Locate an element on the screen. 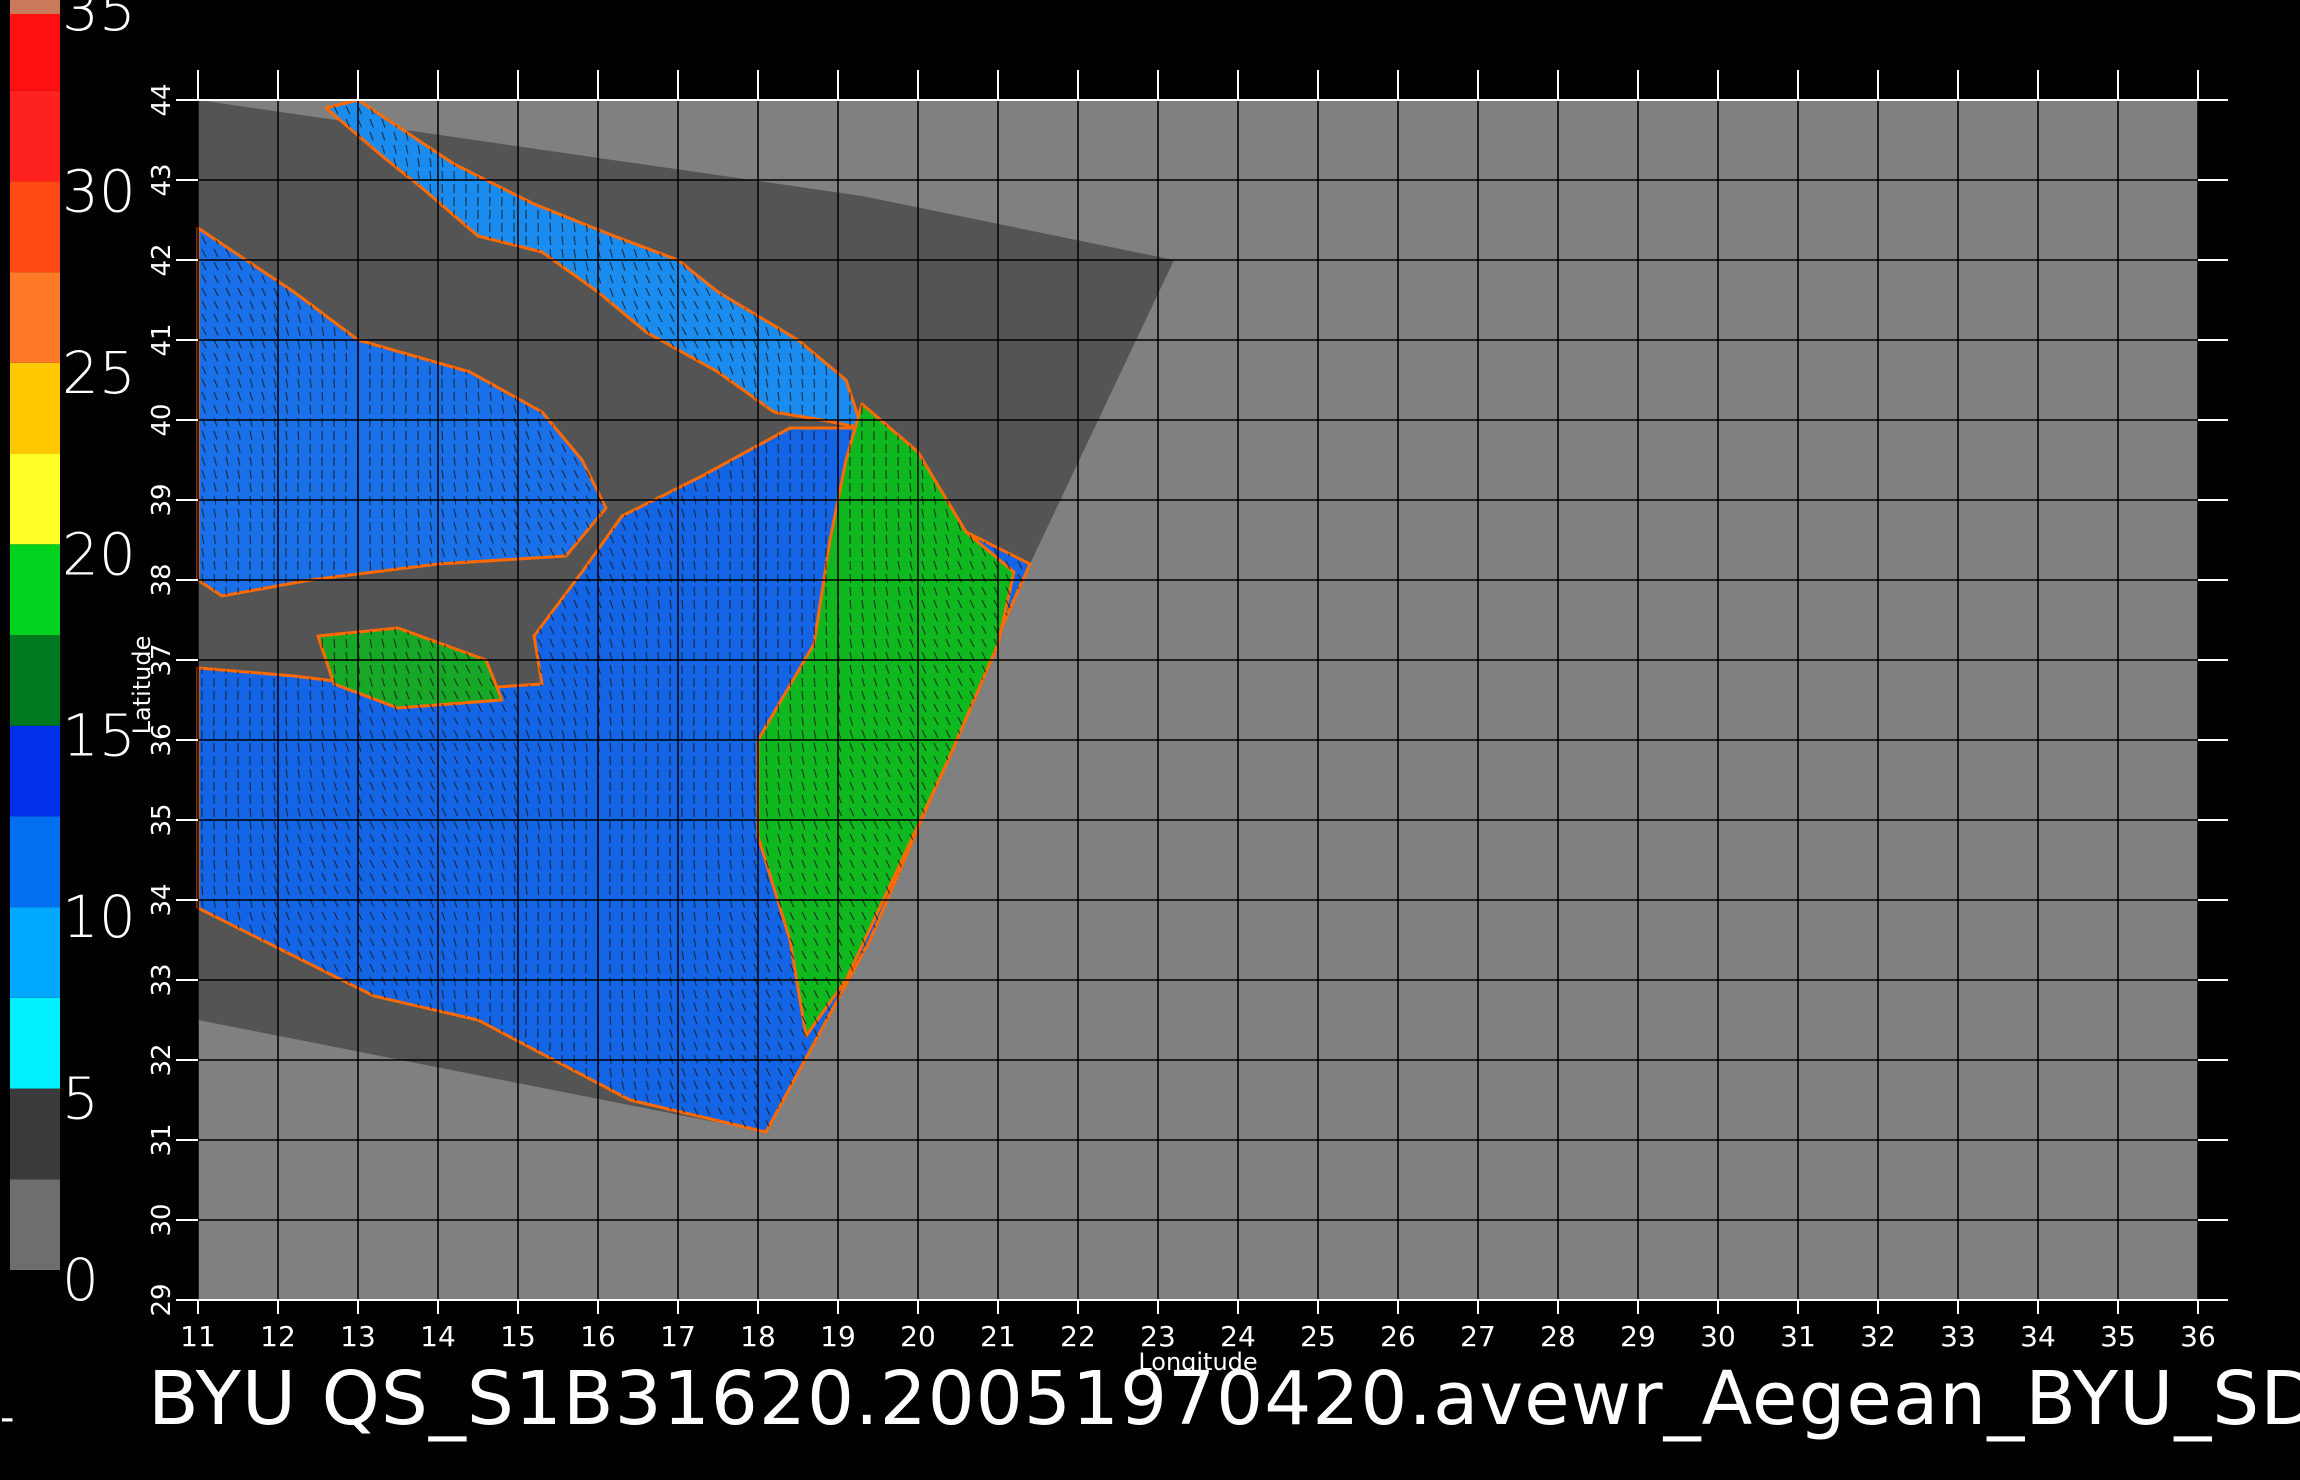 The image size is (2300, 1480). lat-tick-label: 38 is located at coordinates (162, 579).